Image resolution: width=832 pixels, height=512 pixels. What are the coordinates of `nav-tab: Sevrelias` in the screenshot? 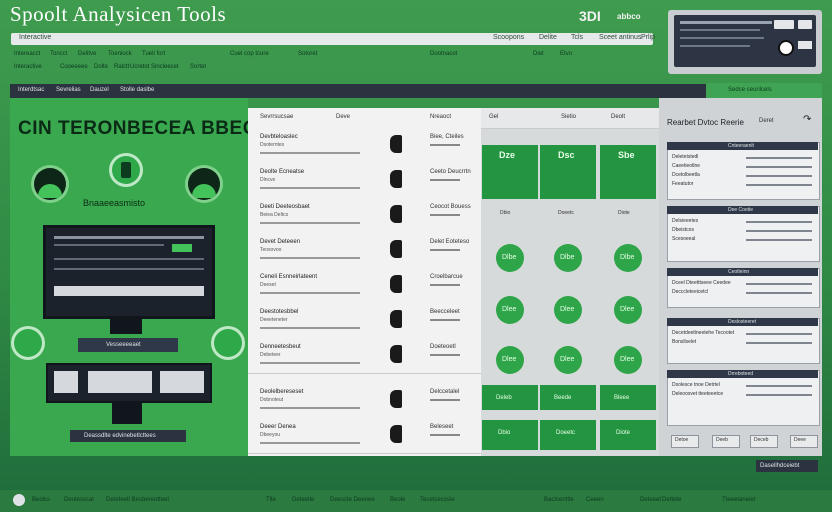 It's located at (68, 90).